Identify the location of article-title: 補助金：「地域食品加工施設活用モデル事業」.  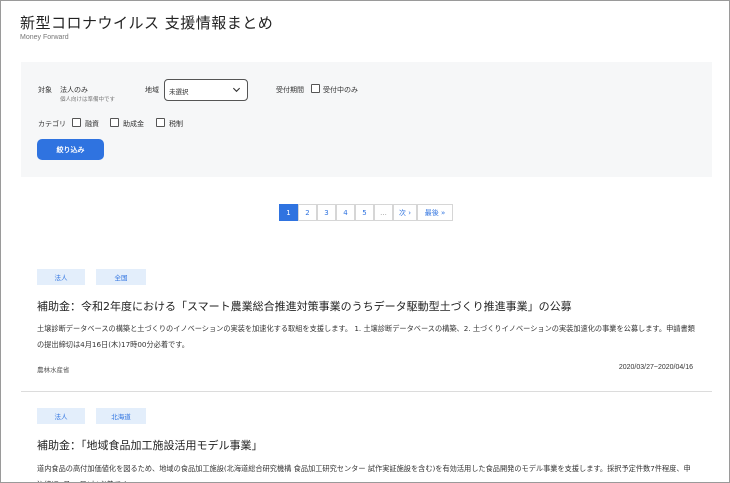
(150, 445).